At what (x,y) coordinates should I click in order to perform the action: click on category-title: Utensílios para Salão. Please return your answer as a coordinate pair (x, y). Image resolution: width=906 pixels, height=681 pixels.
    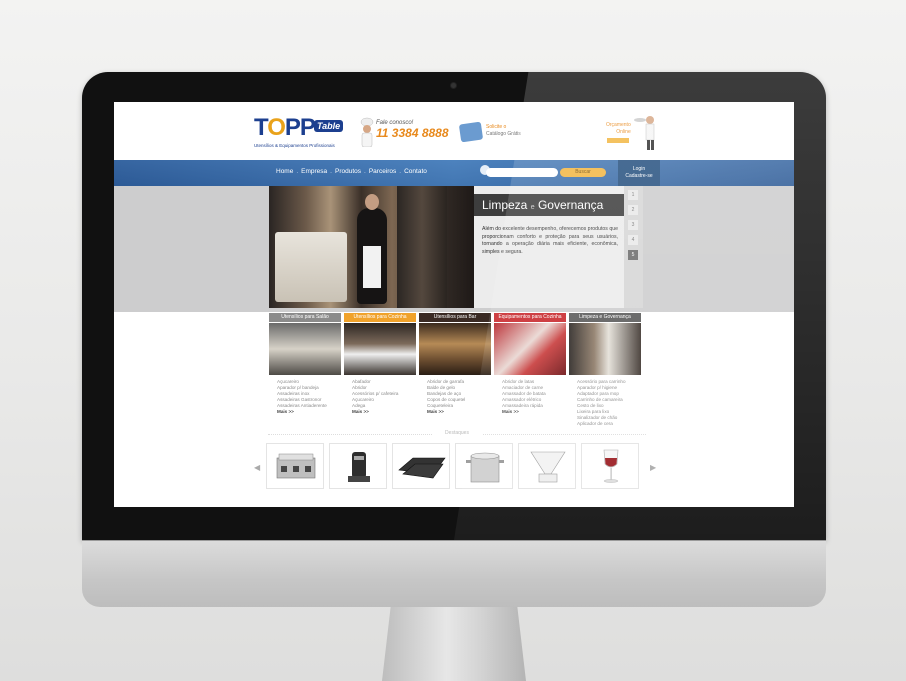
    Looking at the image, I should click on (305, 317).